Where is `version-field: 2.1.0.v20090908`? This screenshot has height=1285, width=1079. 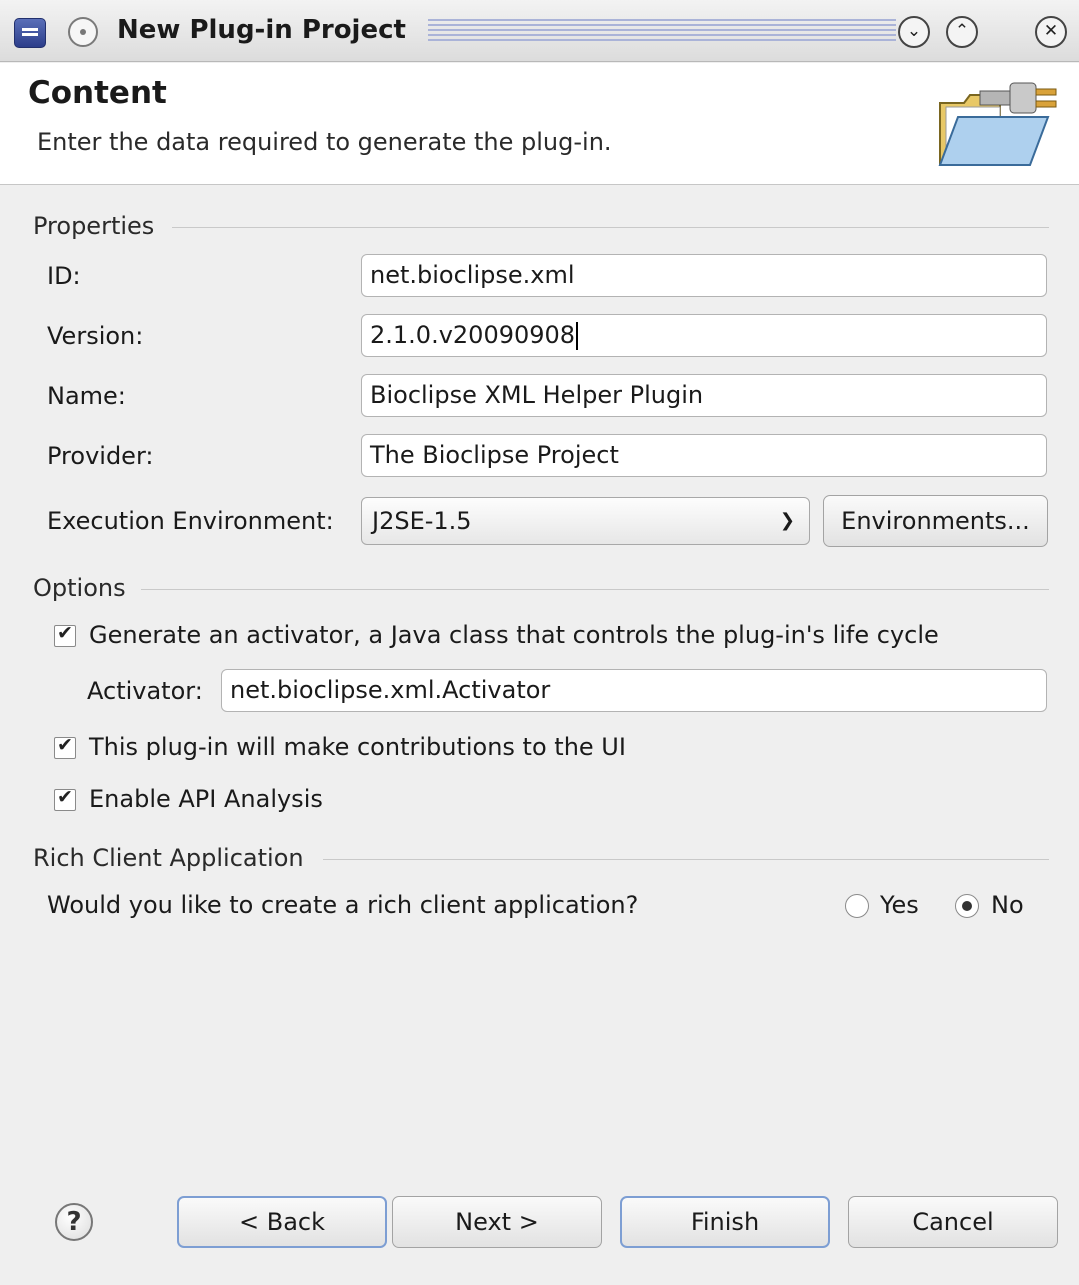 version-field: 2.1.0.v20090908 is located at coordinates (704, 335).